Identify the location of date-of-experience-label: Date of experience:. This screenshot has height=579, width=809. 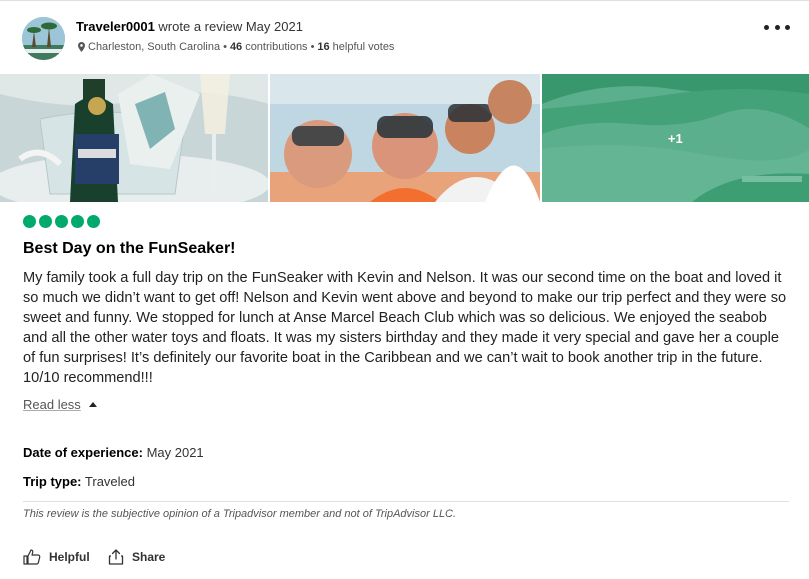
(83, 452).